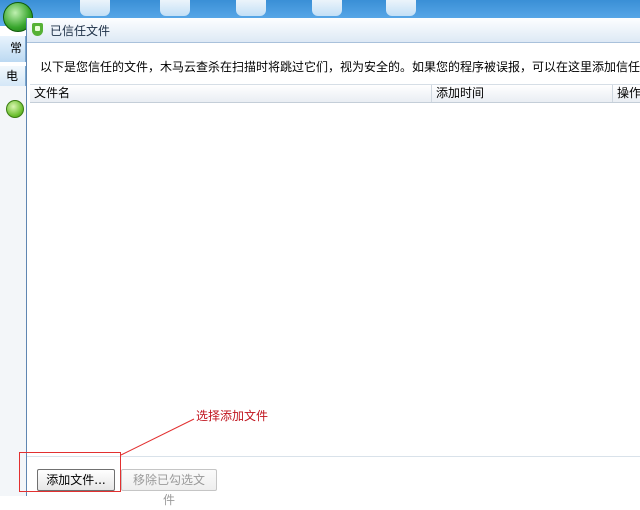 The height and width of the screenshot is (510, 640). What do you see at coordinates (157, 437) in the screenshot?
I see `annotation-pointer-line` at bounding box center [157, 437].